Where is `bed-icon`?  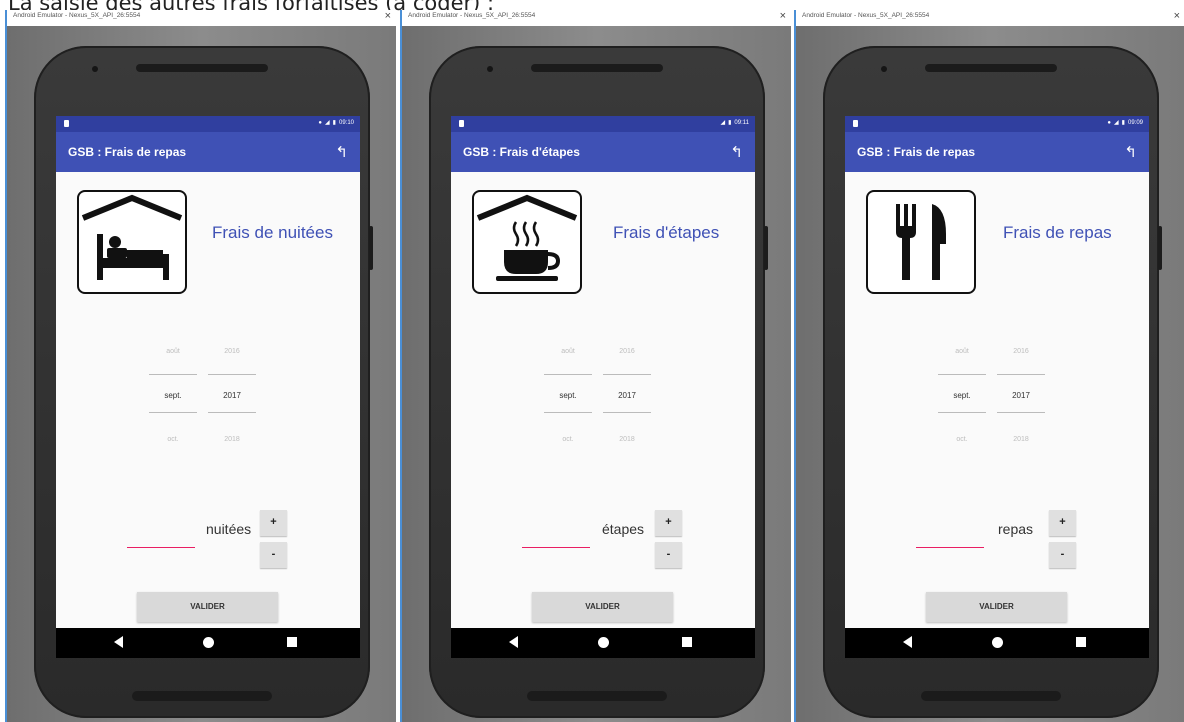
bed-icon is located at coordinates (132, 242).